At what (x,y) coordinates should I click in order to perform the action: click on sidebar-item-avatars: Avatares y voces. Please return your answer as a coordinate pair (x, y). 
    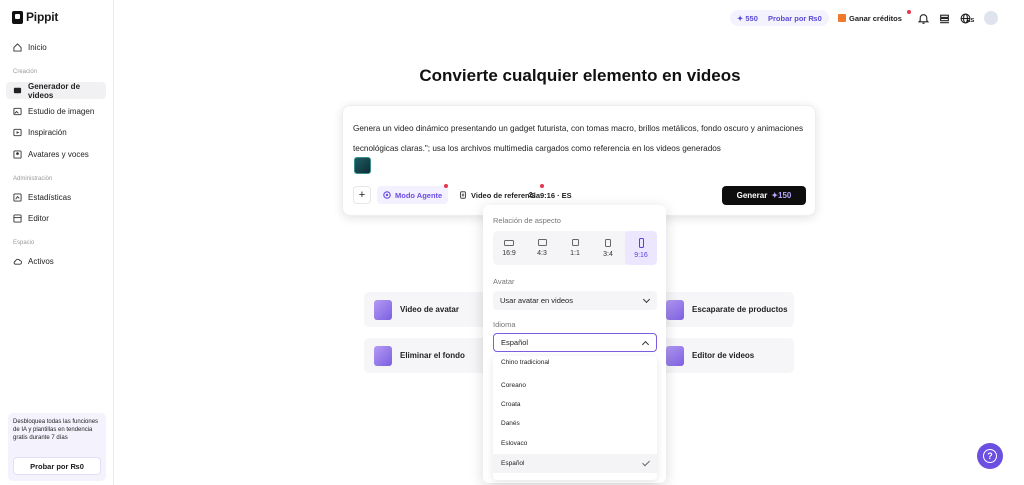
    Looking at the image, I should click on (56, 154).